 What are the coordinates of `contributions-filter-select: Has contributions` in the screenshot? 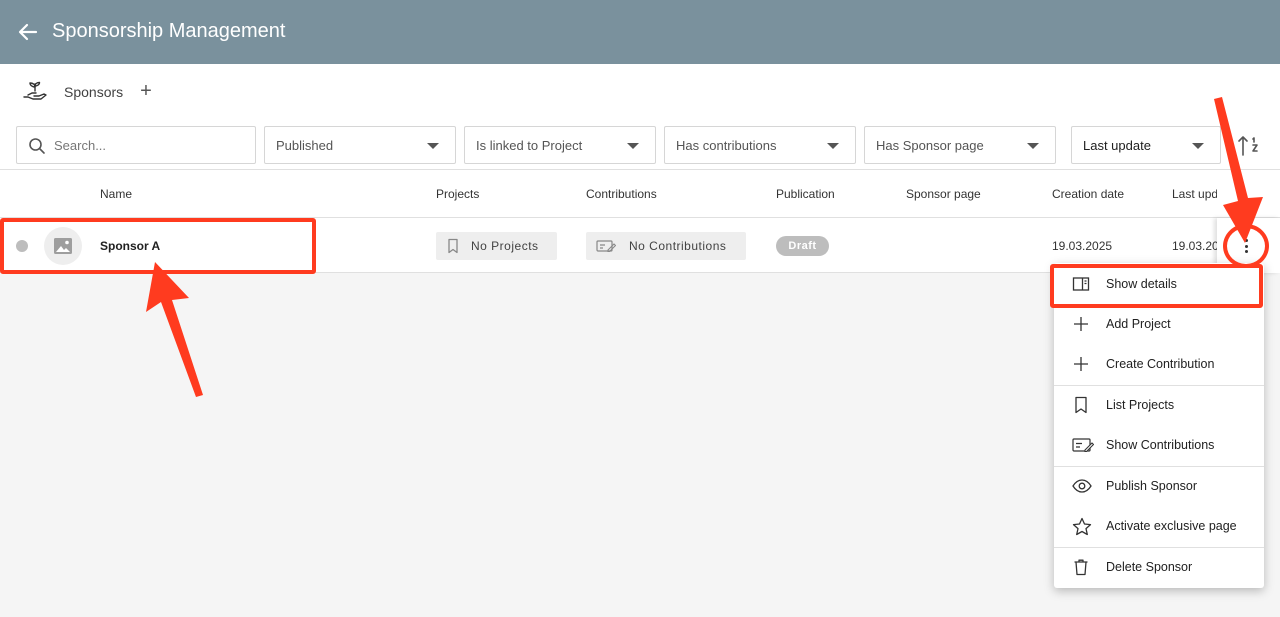 It's located at (760, 145).